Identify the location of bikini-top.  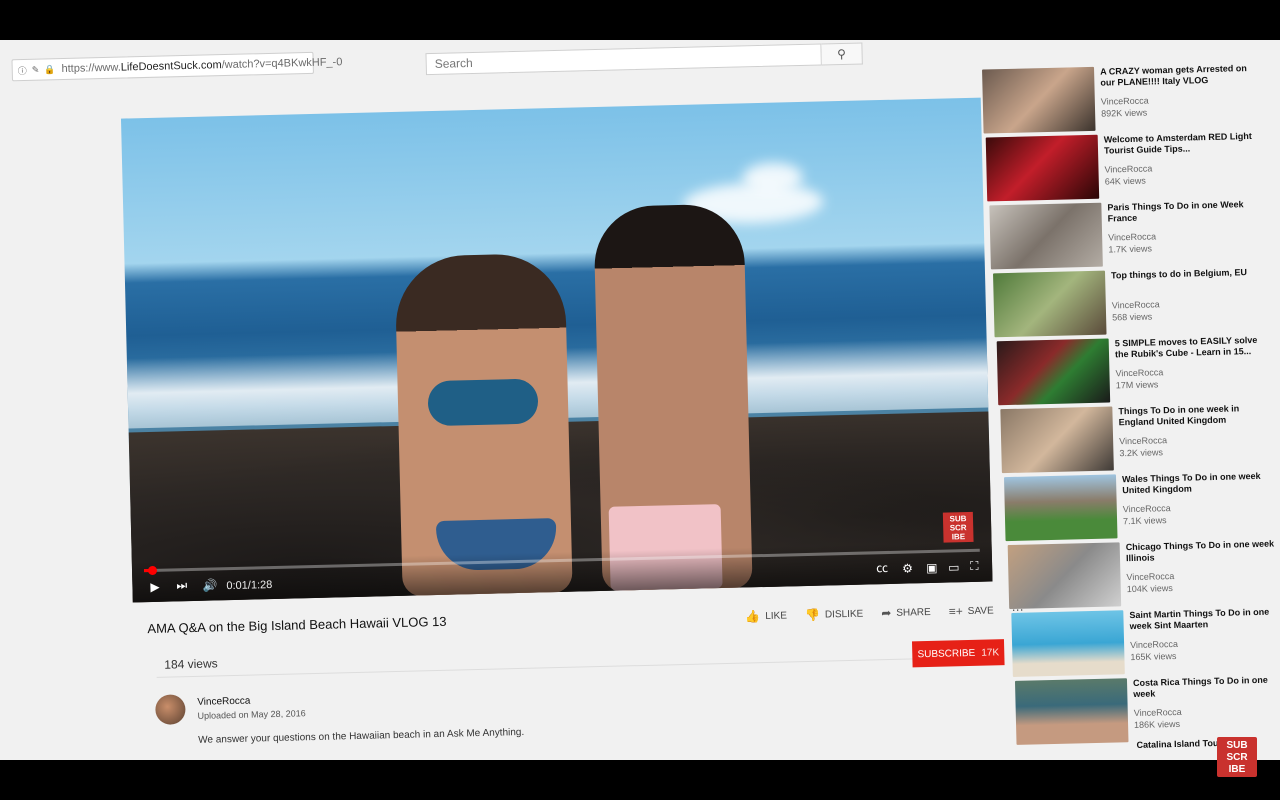
(483, 402).